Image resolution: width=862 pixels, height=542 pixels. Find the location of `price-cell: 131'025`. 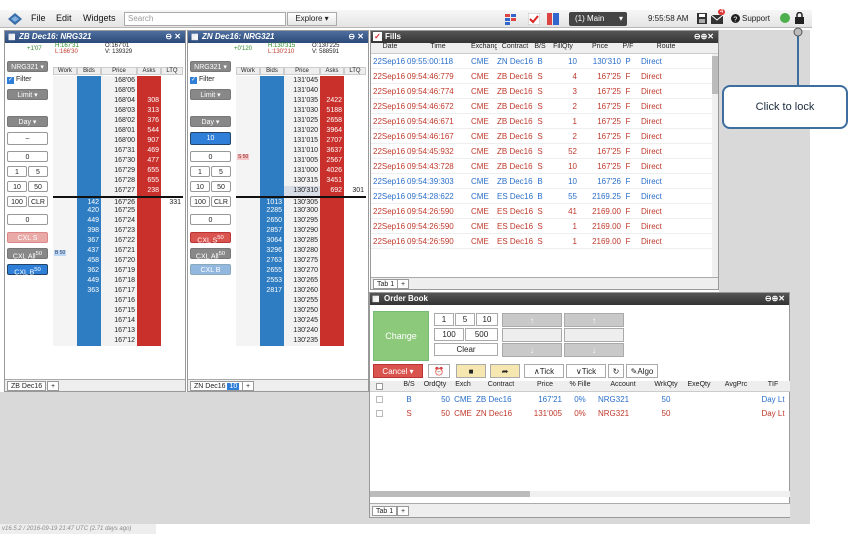

price-cell: 131'025 is located at coordinates (302, 121).